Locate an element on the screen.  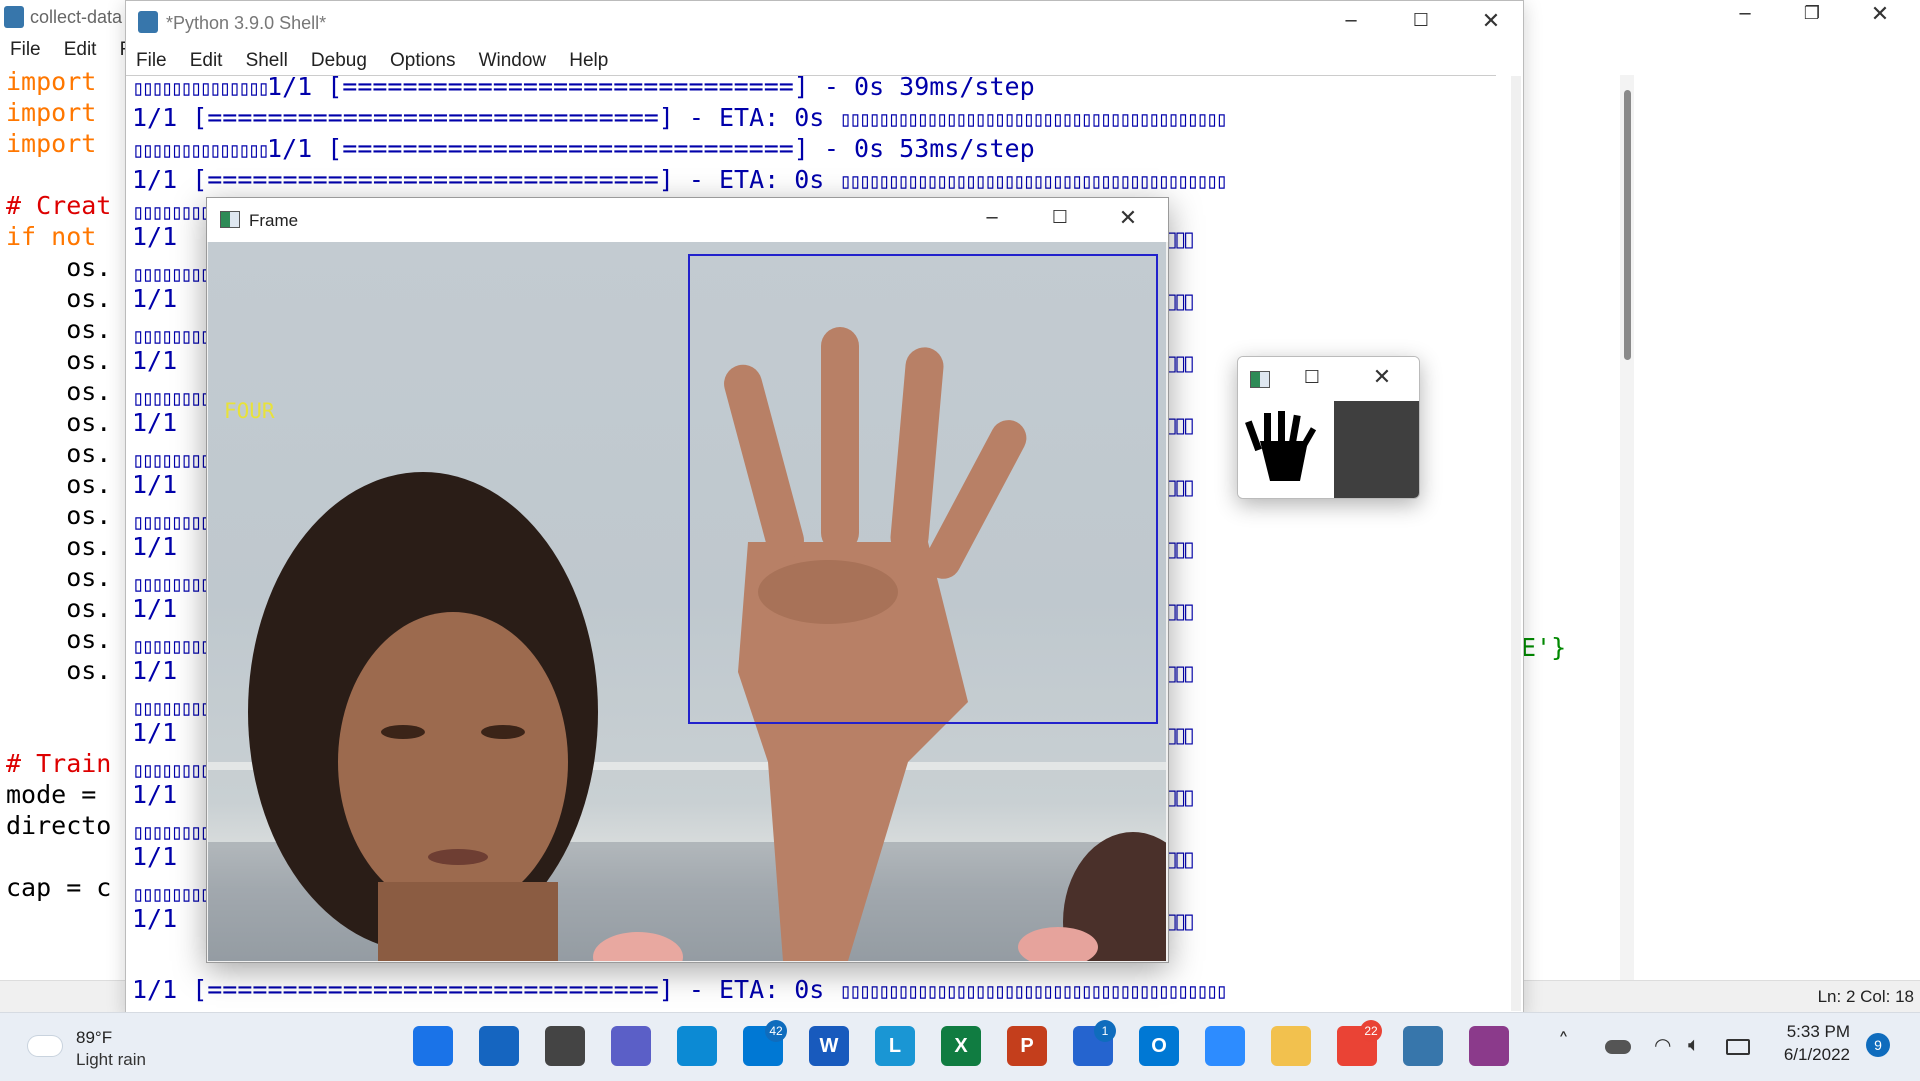
taskbar-winrar-icon is located at coordinates (1489, 1046).